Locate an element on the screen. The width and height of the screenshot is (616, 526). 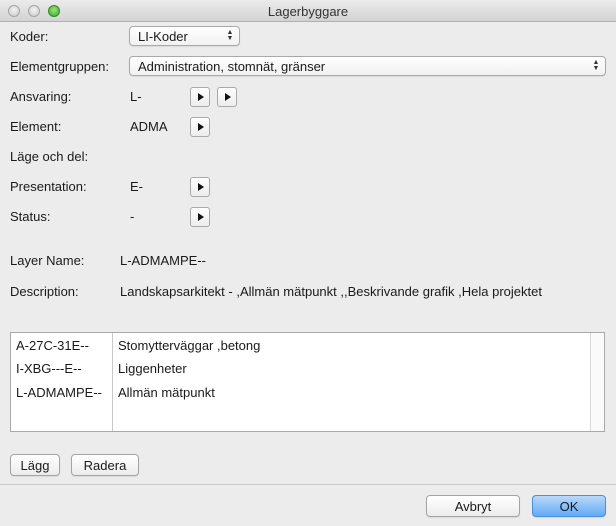
presentation-step-button is located at coordinates (200, 187).